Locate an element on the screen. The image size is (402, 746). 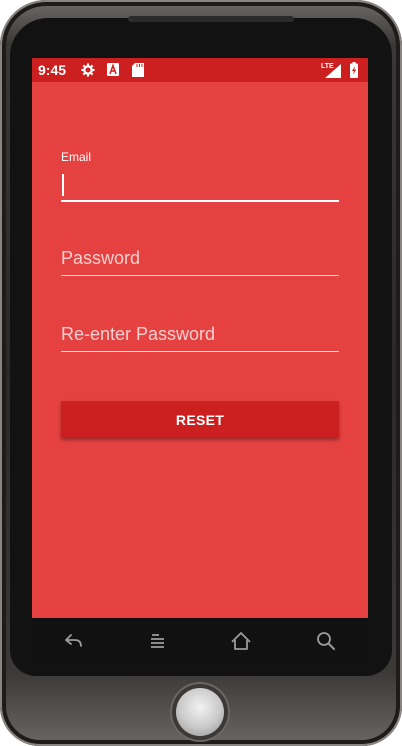
speaker-grille is located at coordinates (211, 19).